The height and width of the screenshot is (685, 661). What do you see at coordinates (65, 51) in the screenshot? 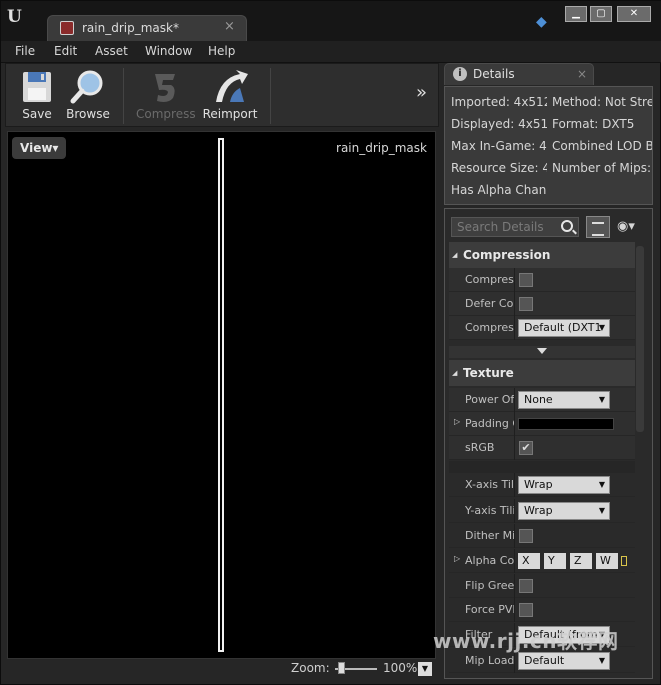
I see `menu-edit: Edit` at bounding box center [65, 51].